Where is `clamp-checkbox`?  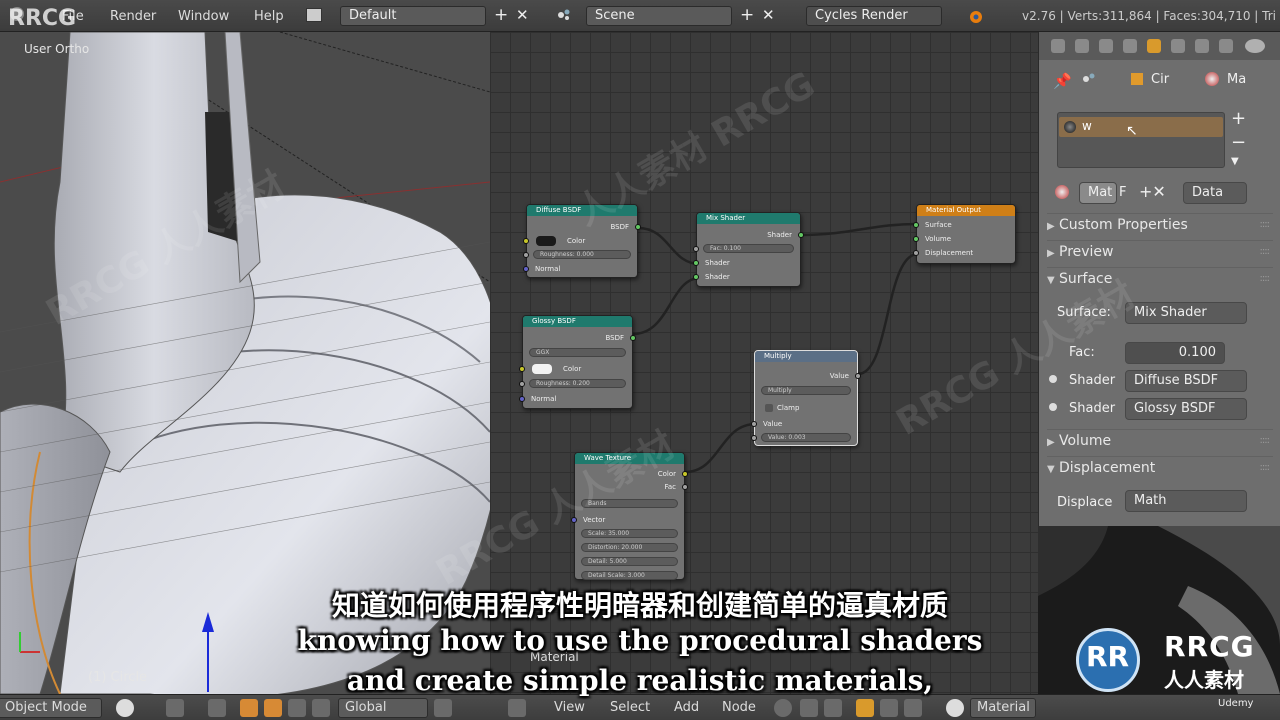 clamp-checkbox is located at coordinates (769, 408).